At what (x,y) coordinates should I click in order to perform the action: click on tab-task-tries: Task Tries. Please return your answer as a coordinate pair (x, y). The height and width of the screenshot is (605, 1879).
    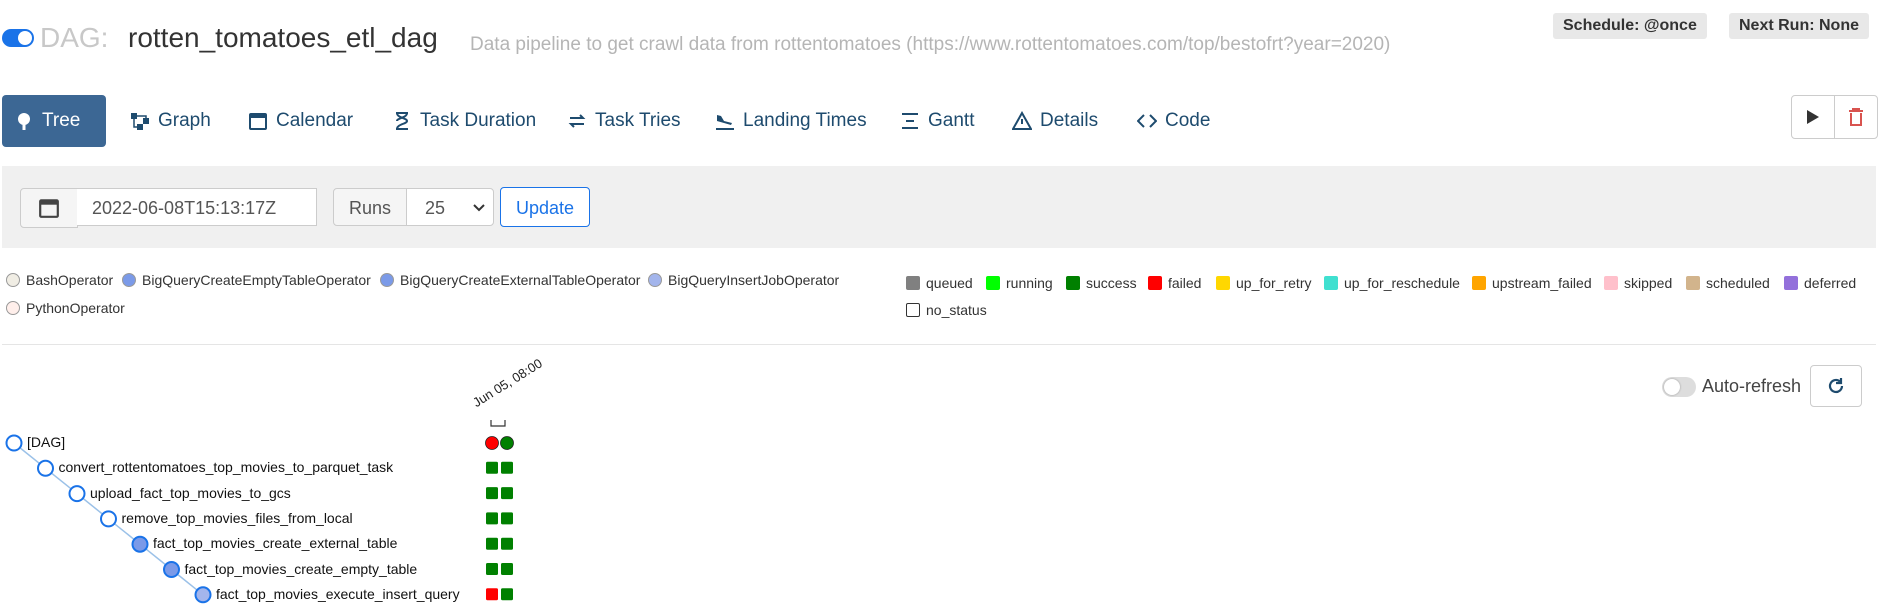
    Looking at the image, I should click on (624, 121).